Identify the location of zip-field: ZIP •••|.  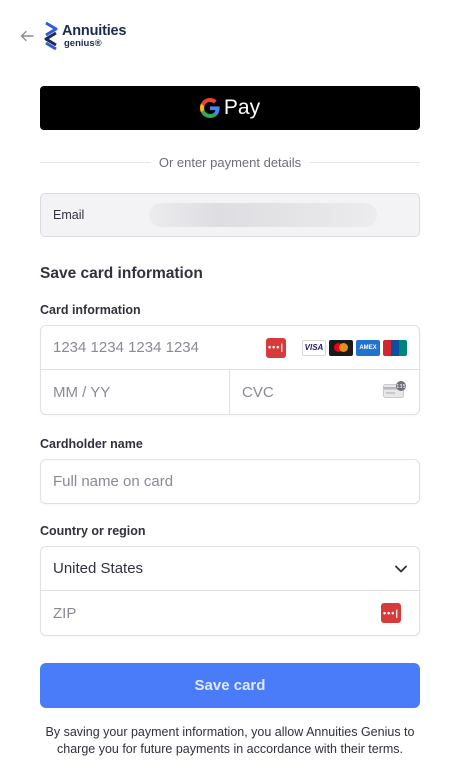
(230, 613).